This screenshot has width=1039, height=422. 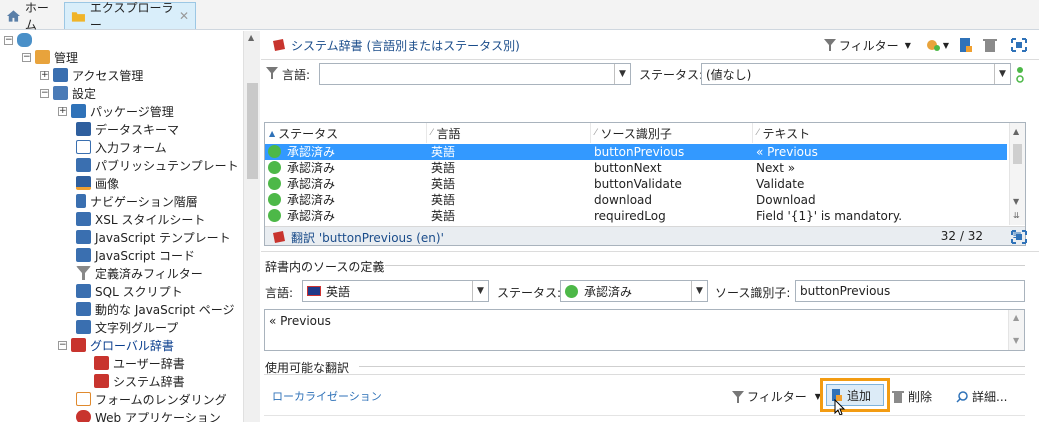 What do you see at coordinates (933, 45) in the screenshot?
I see `gear-new-icon` at bounding box center [933, 45].